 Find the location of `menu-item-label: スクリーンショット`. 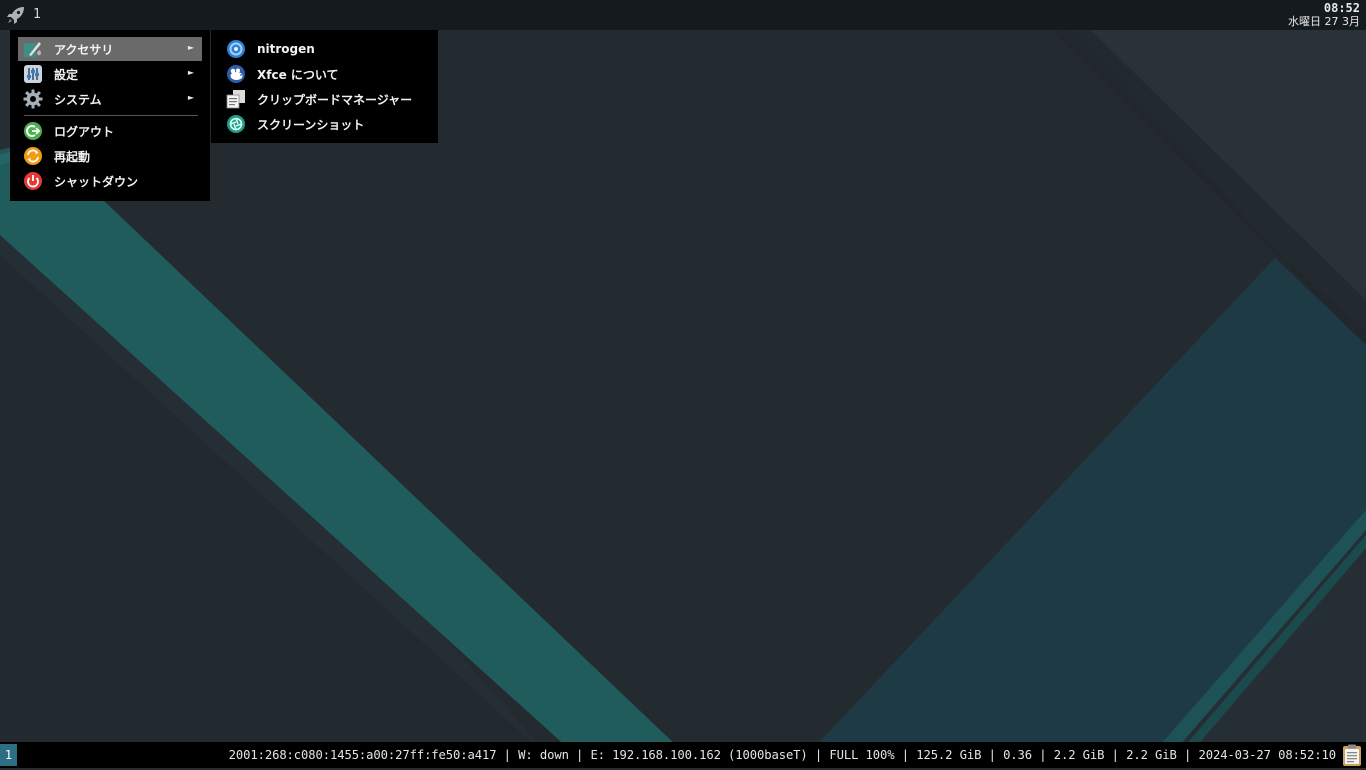

menu-item-label: スクリーンショット is located at coordinates (311, 124).